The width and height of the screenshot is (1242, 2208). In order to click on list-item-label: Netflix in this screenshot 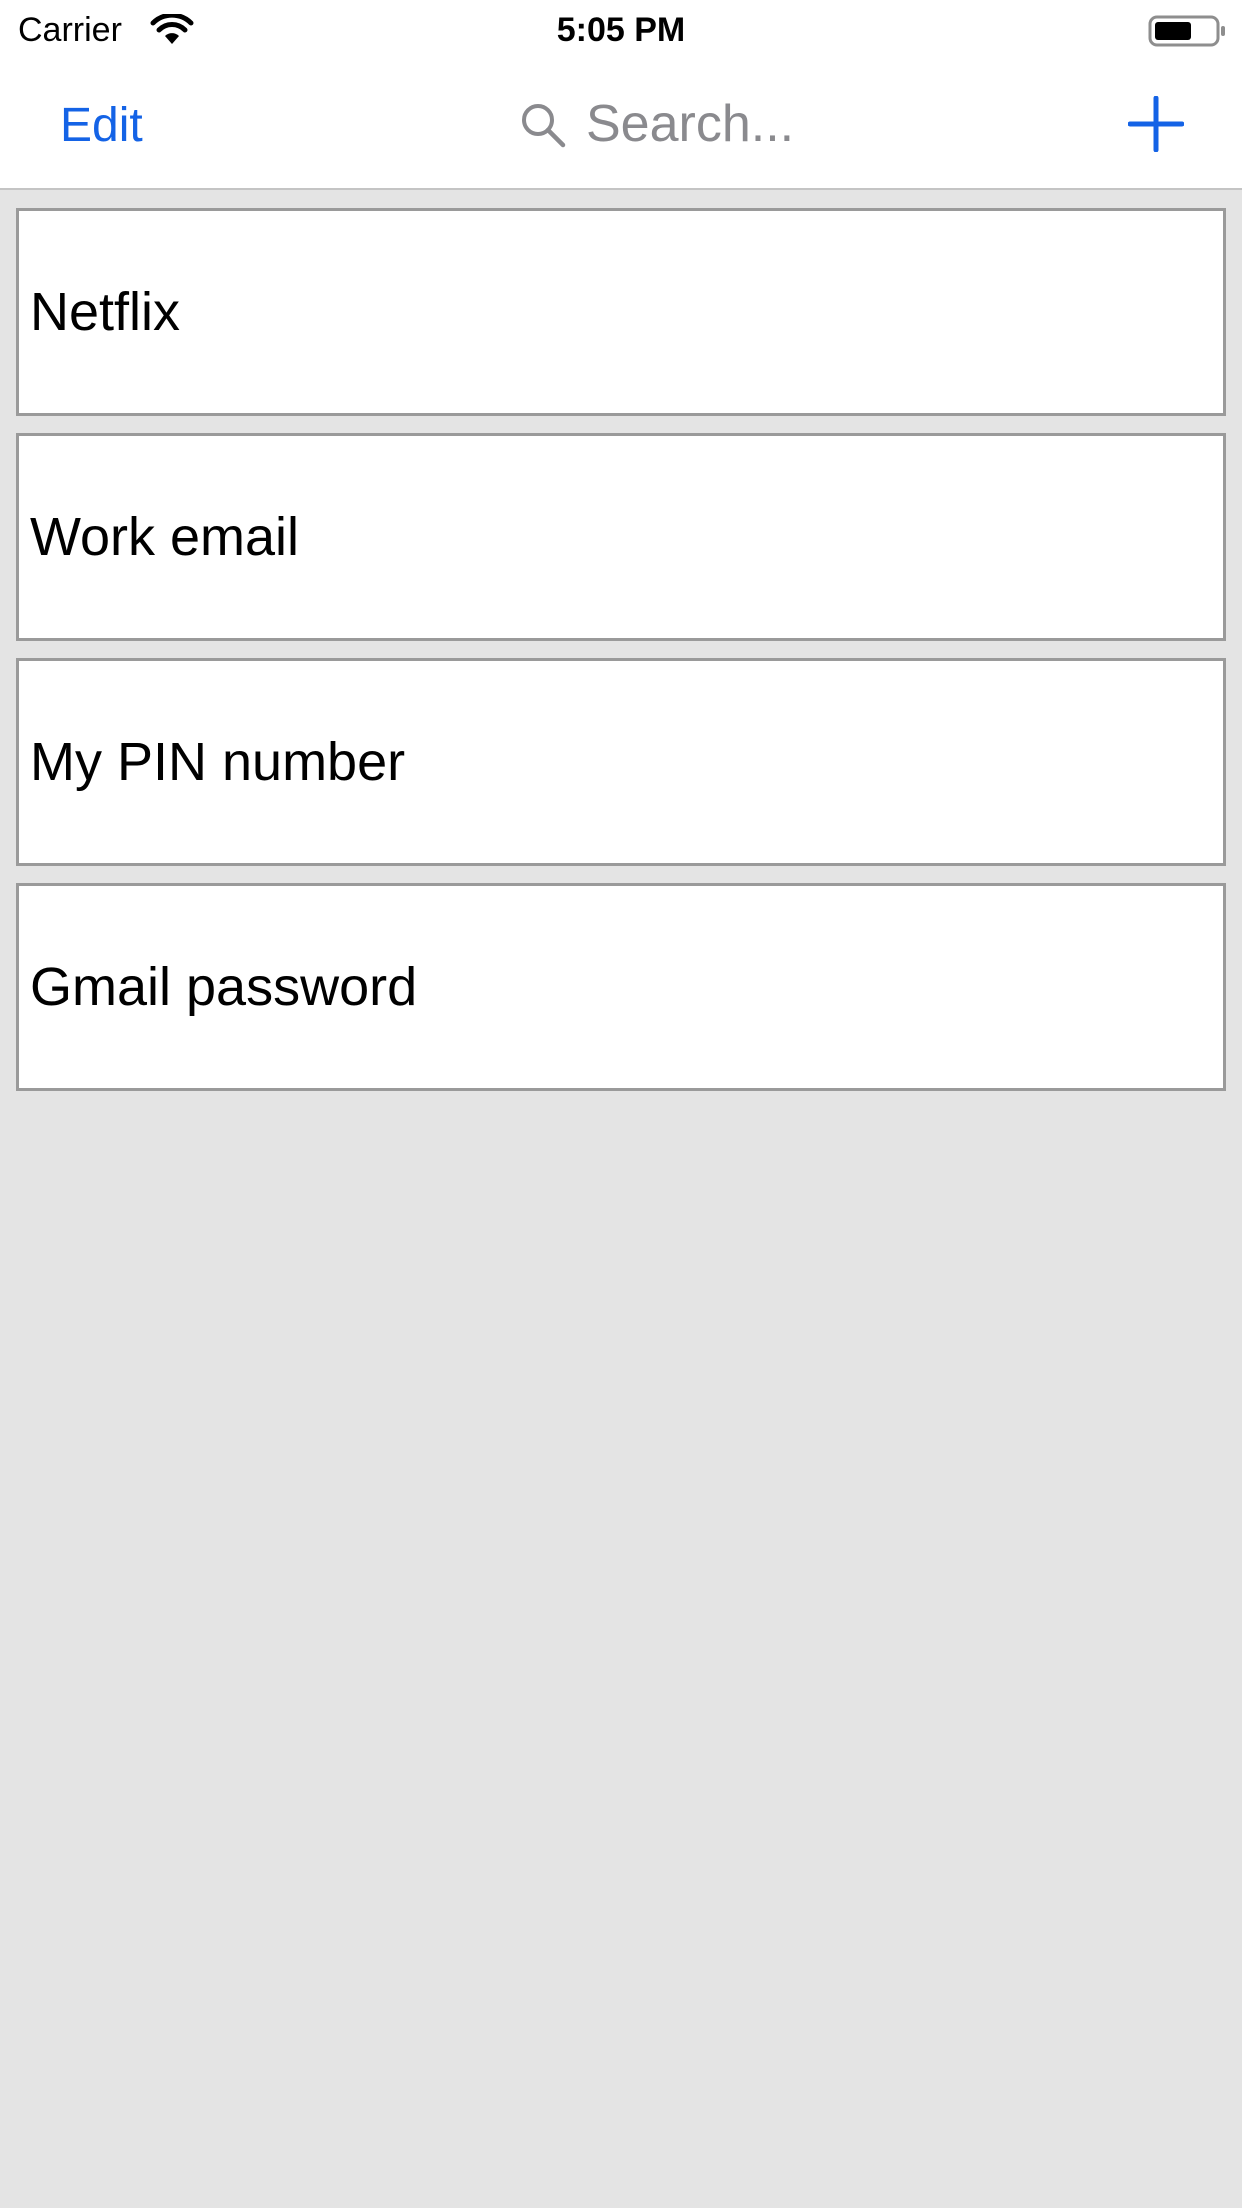, I will do `click(105, 312)`.